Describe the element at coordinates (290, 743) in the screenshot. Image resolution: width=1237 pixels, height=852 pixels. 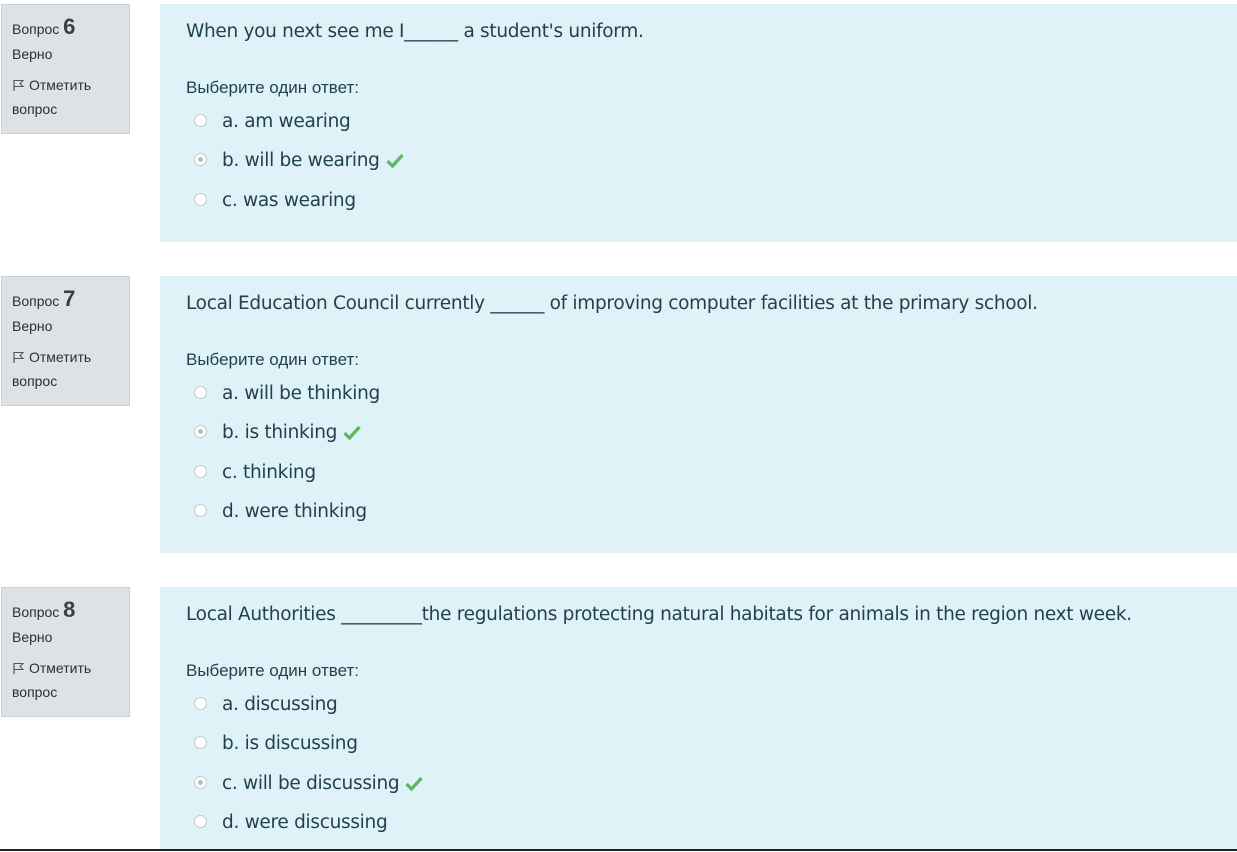
I see `option-label: b. is discussing` at that location.